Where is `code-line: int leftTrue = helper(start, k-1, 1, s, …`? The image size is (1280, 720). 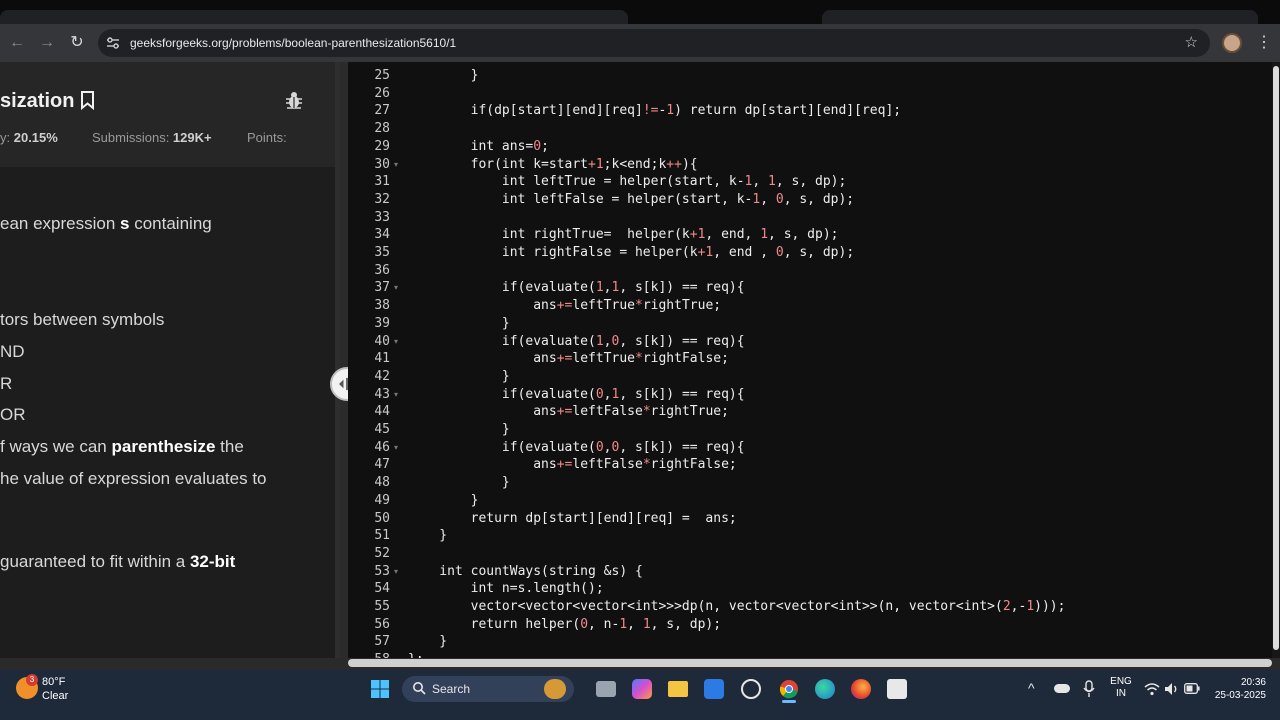 code-line: int leftTrue = helper(start, k-1, 1, s, … is located at coordinates (627, 182).